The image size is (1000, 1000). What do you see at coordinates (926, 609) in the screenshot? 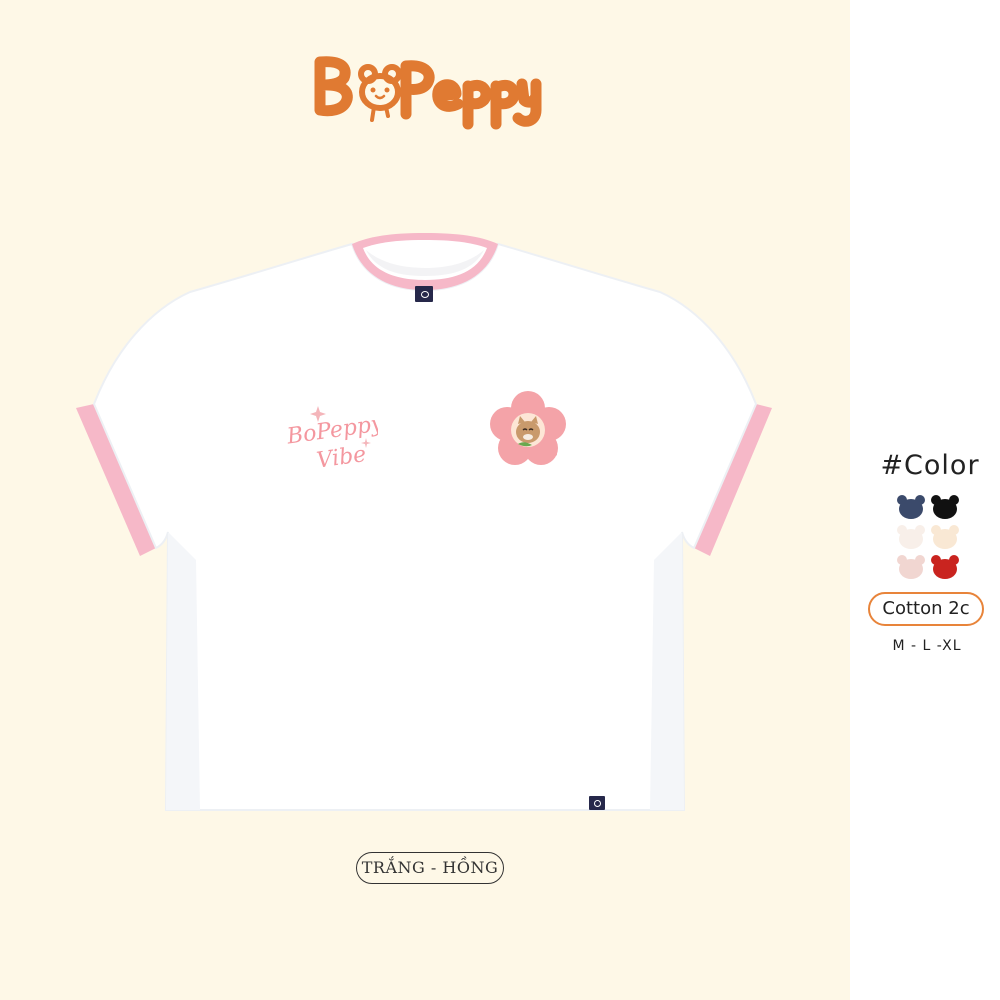
I see `material-badge: Cotton 2c` at bounding box center [926, 609].